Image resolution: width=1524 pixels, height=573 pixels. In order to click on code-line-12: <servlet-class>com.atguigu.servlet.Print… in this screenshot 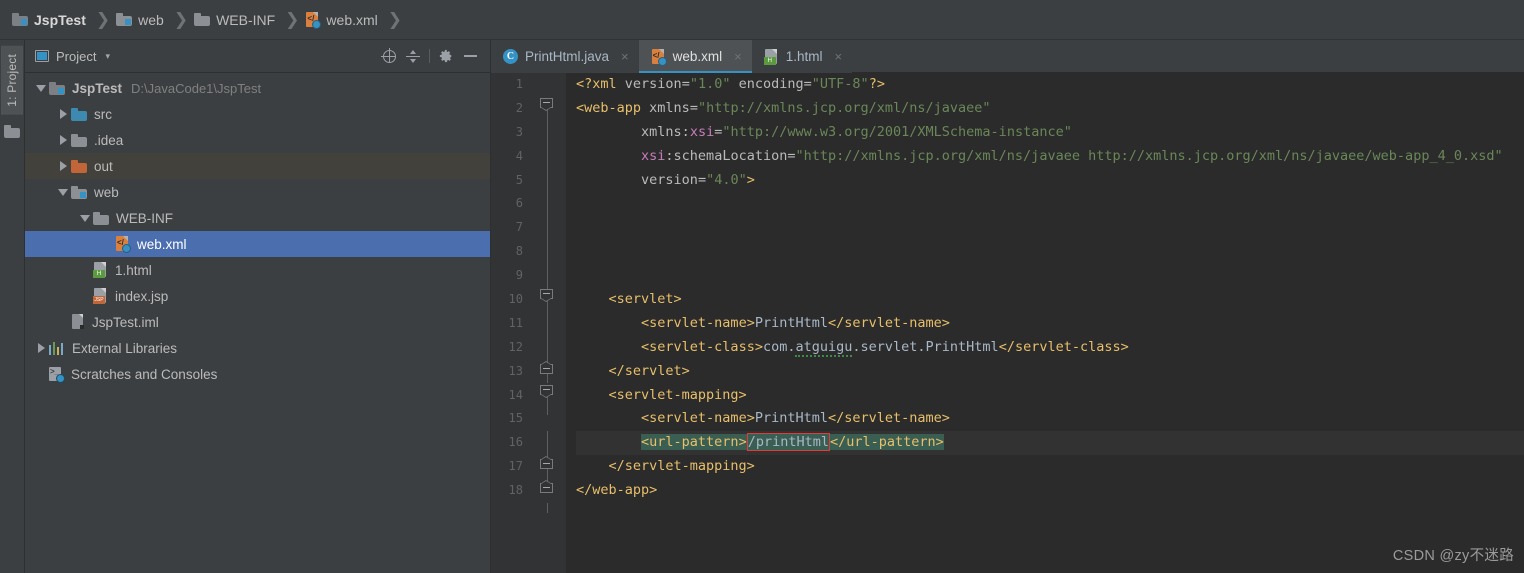, I will do `click(1050, 348)`.